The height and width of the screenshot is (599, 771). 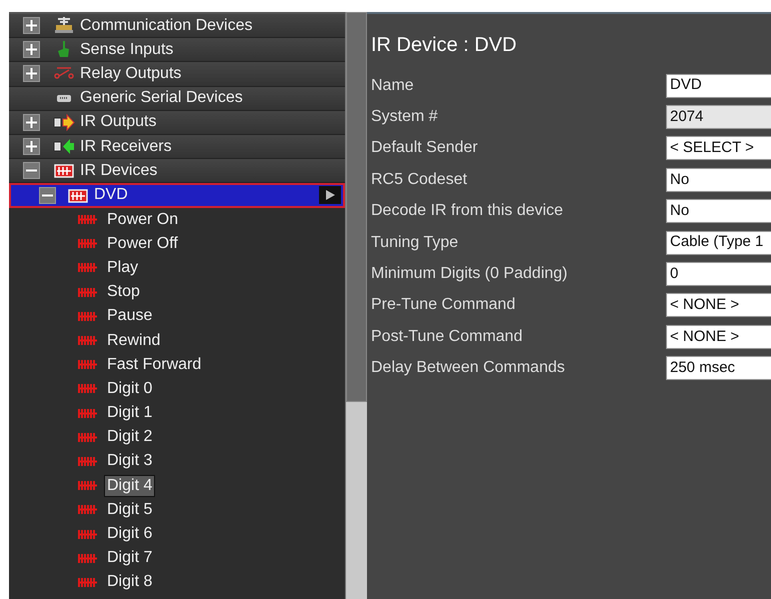 I want to click on command-item: Digit 0, so click(x=130, y=389).